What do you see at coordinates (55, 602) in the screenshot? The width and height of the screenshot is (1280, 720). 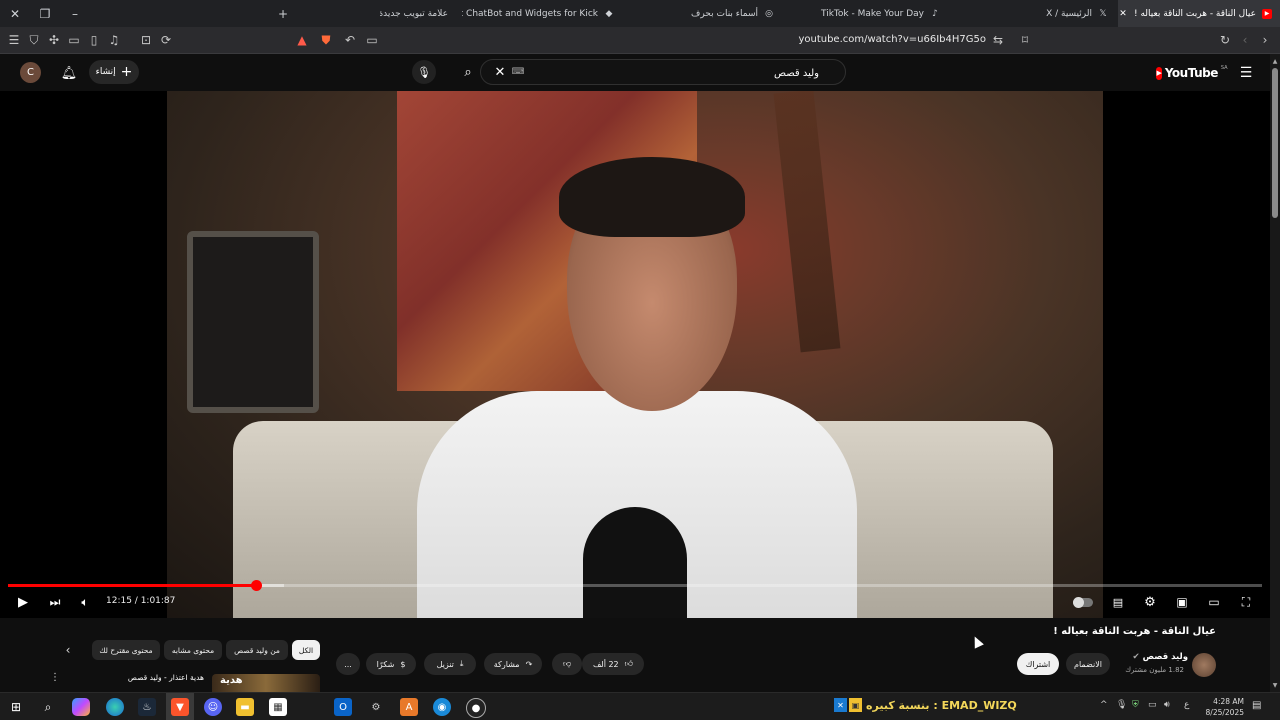 I see `next-button-icon: ⏭︎` at bounding box center [55, 602].